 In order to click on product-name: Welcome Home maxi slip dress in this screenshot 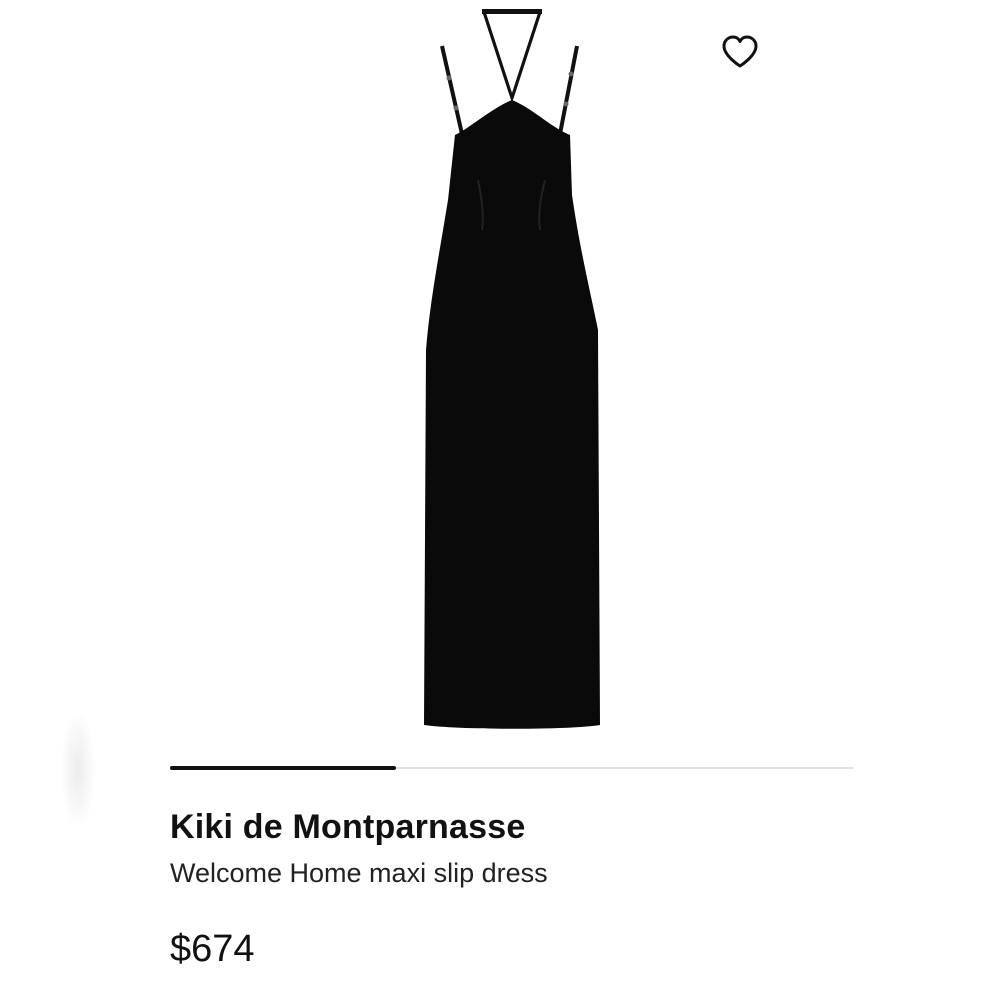, I will do `click(359, 873)`.